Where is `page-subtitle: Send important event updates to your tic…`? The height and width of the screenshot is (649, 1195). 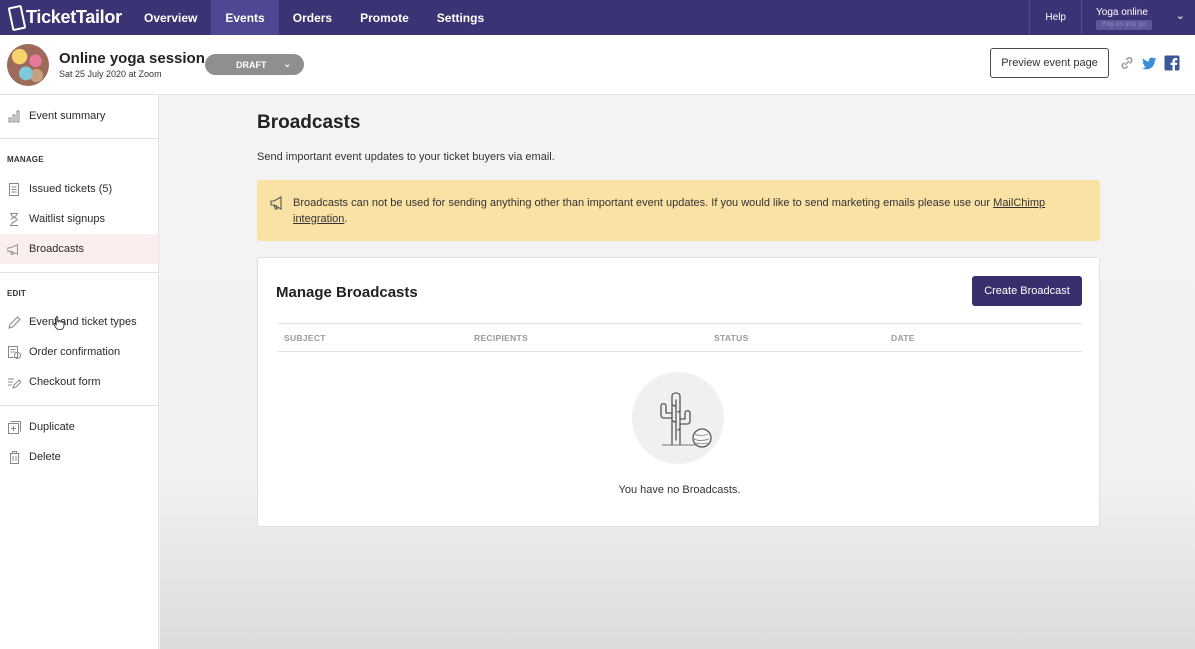 page-subtitle: Send important event updates to your tic… is located at coordinates (406, 157).